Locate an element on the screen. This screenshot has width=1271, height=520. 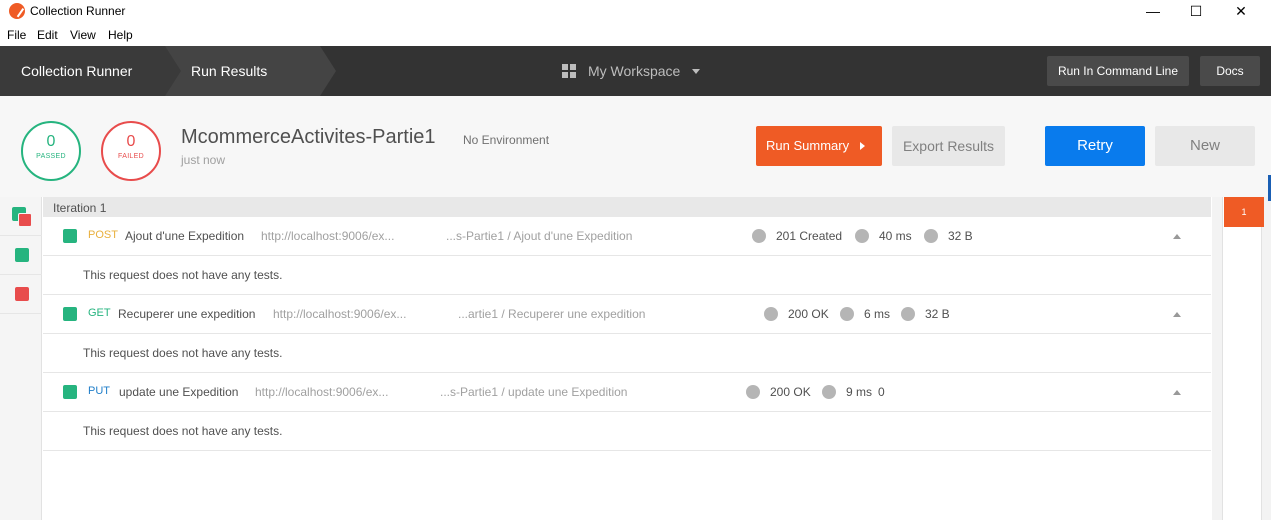
environment-label: No Environment is located at coordinates (506, 140).